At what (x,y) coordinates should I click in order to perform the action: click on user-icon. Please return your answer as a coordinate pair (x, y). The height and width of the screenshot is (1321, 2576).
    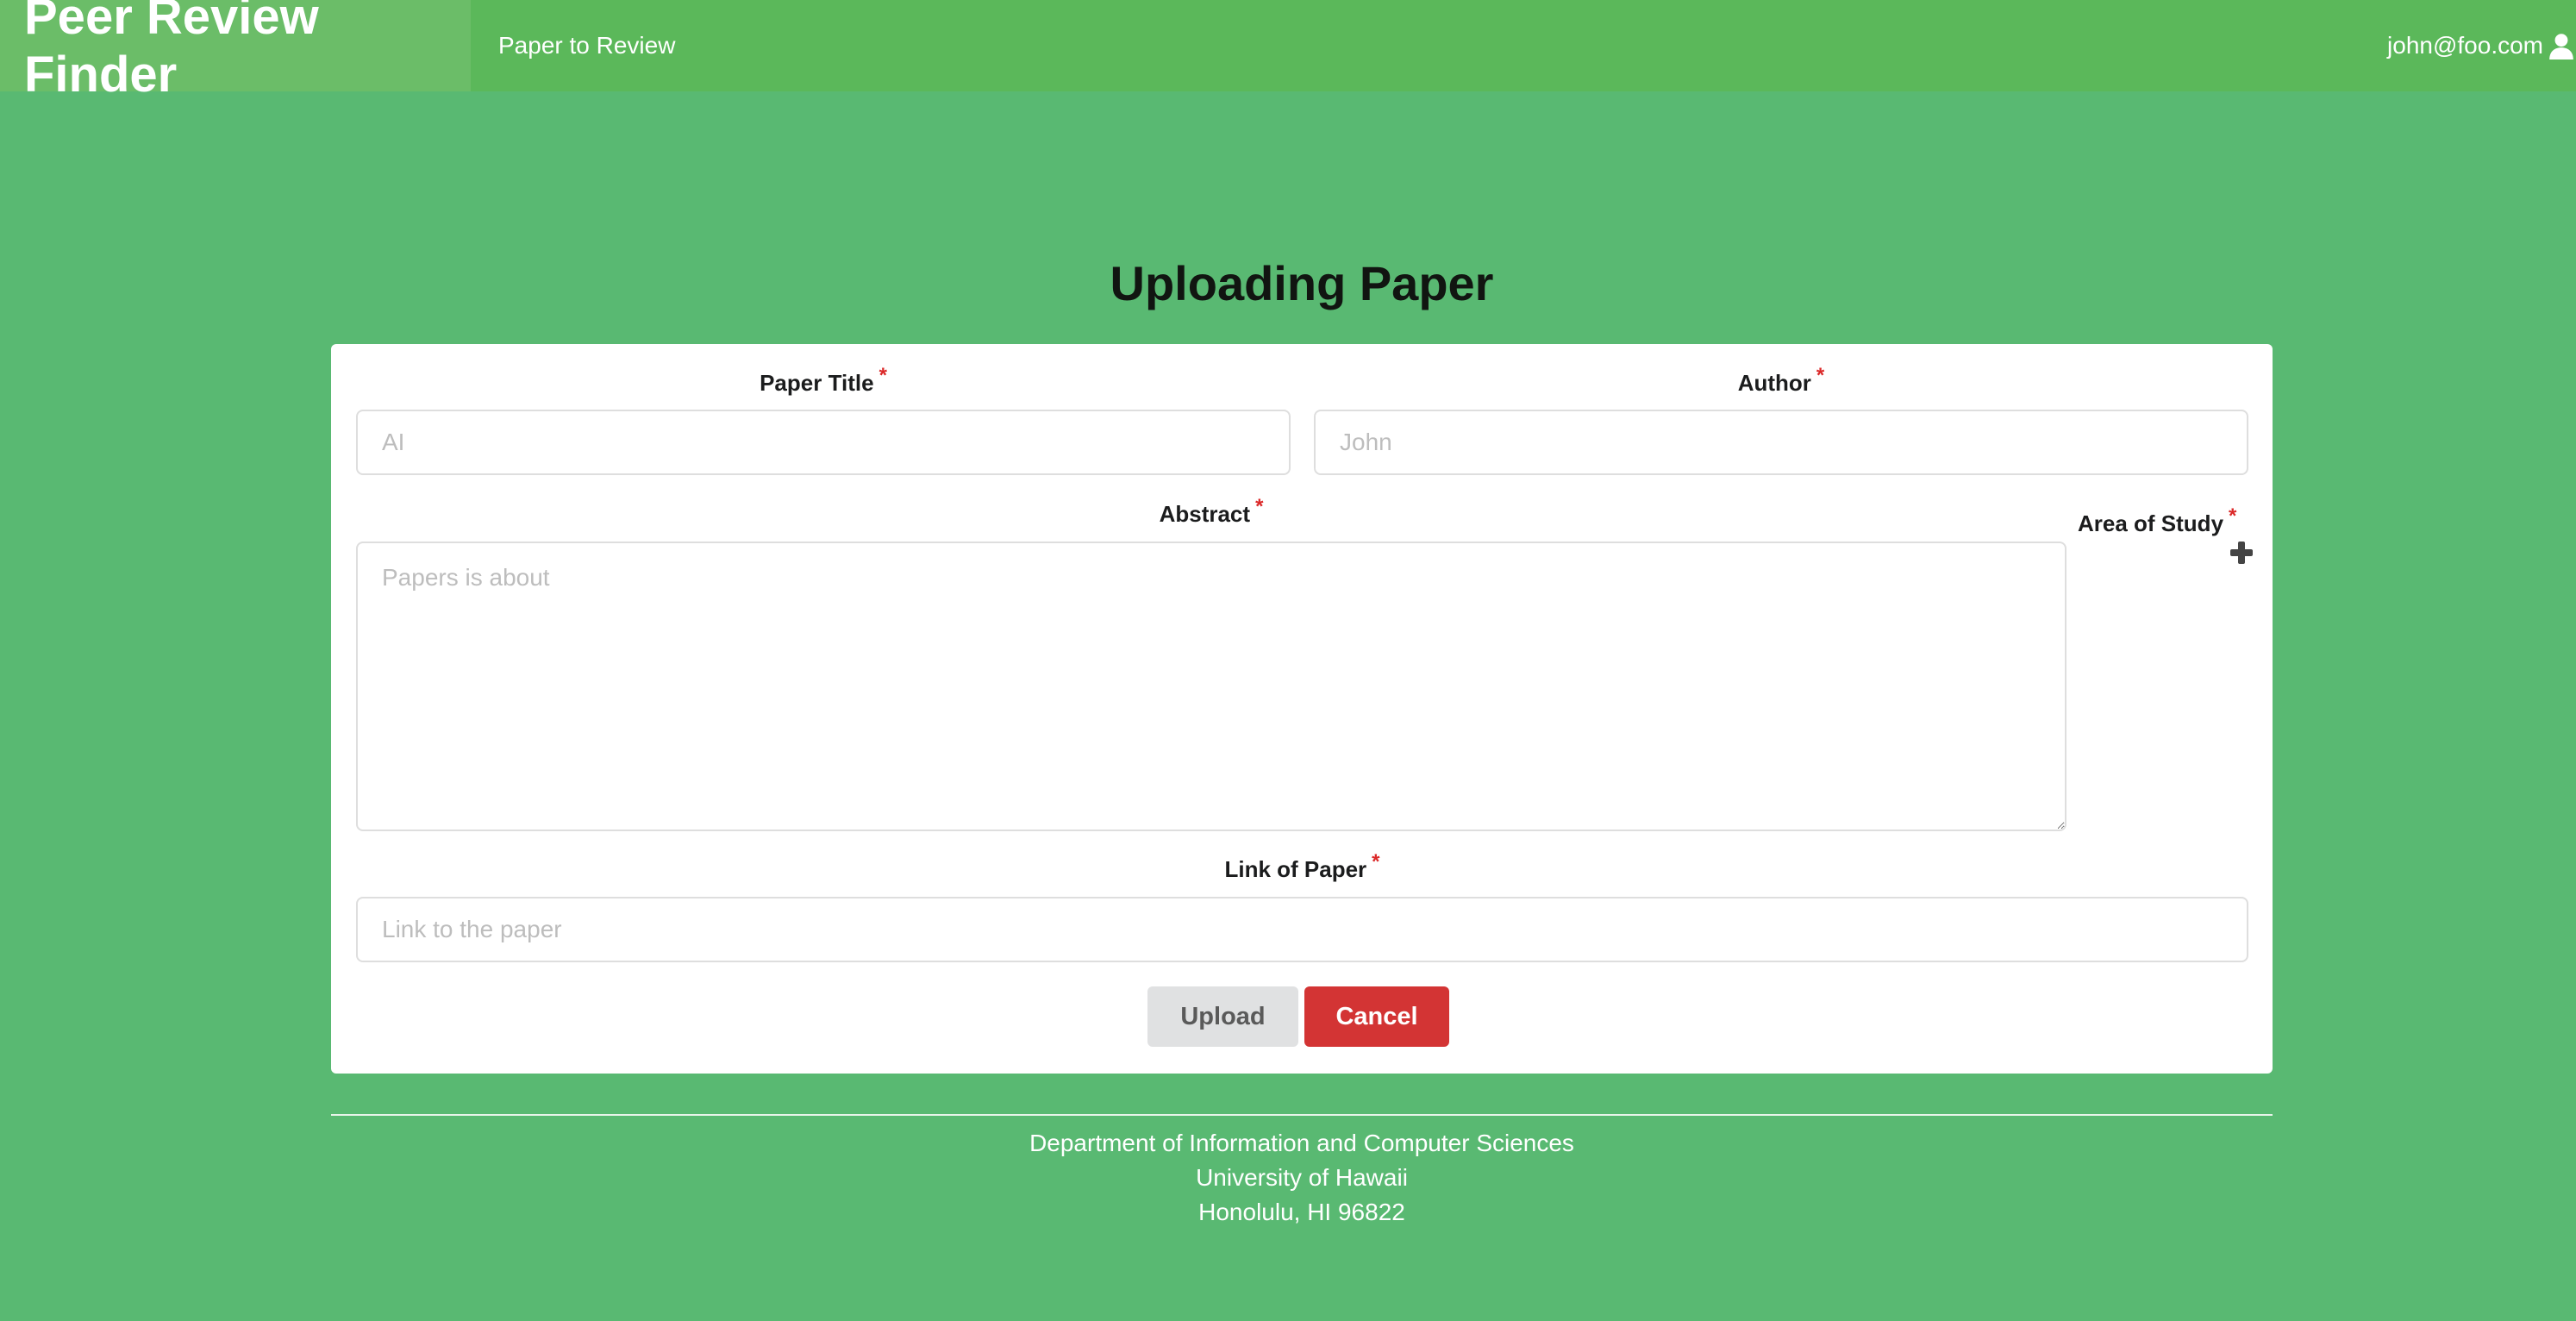
    Looking at the image, I should click on (2561, 46).